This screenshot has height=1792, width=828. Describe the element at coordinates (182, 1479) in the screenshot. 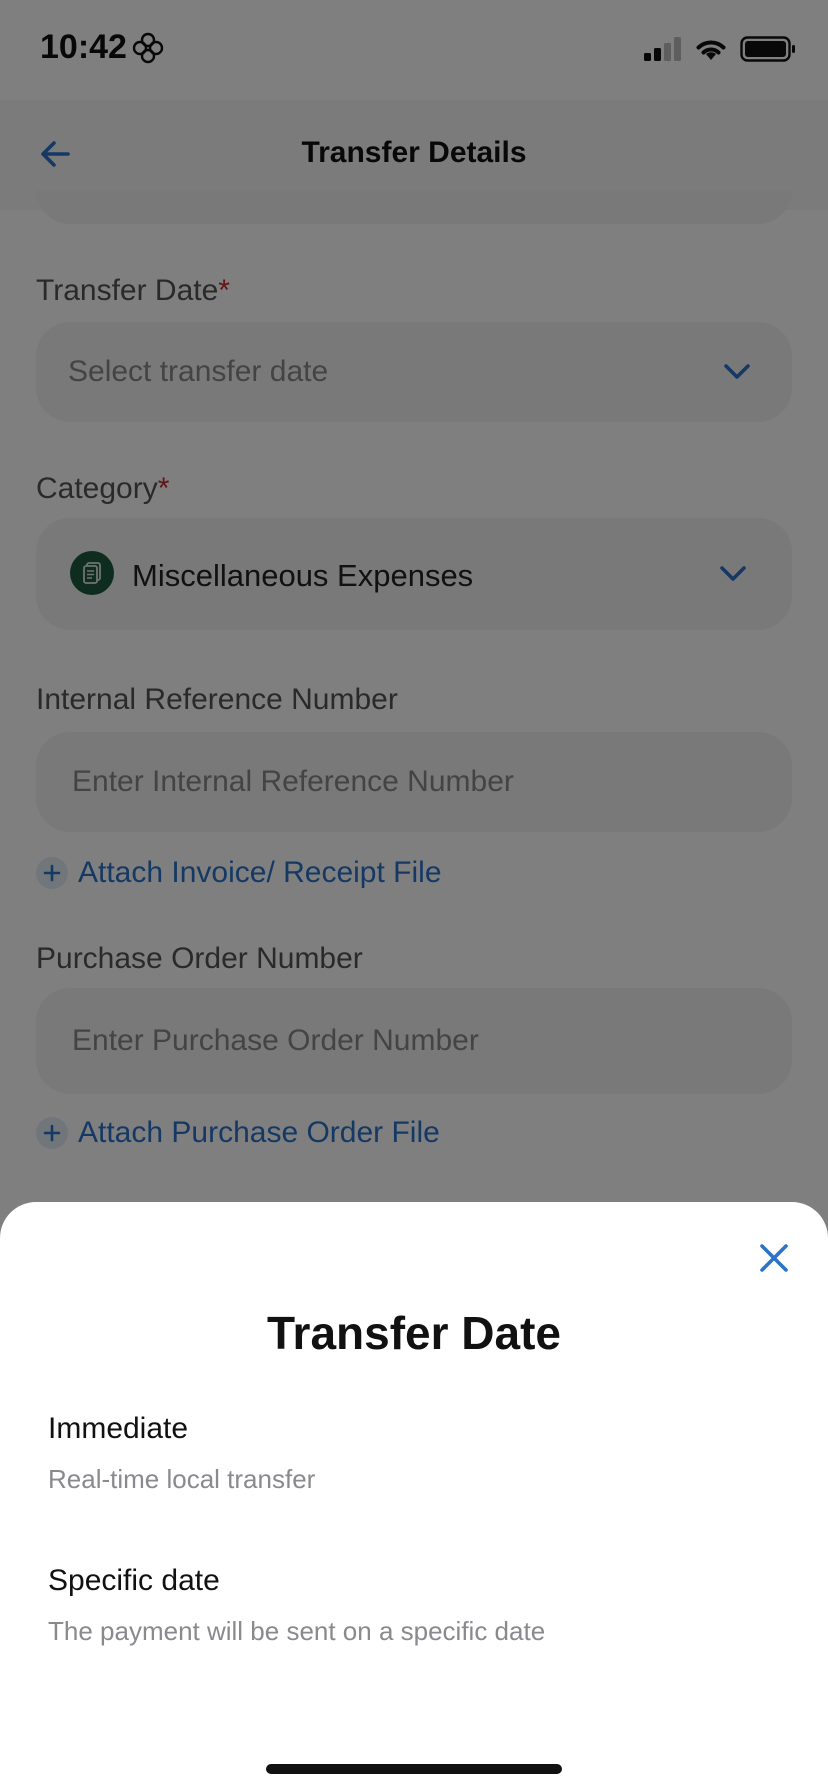

I see `option-description: Real-time local transfer` at that location.